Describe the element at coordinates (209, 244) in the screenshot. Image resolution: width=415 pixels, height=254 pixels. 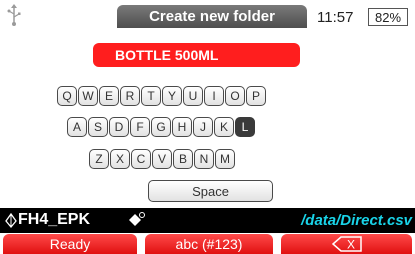
I see `softkey-input-mode: abc (#123)` at that location.